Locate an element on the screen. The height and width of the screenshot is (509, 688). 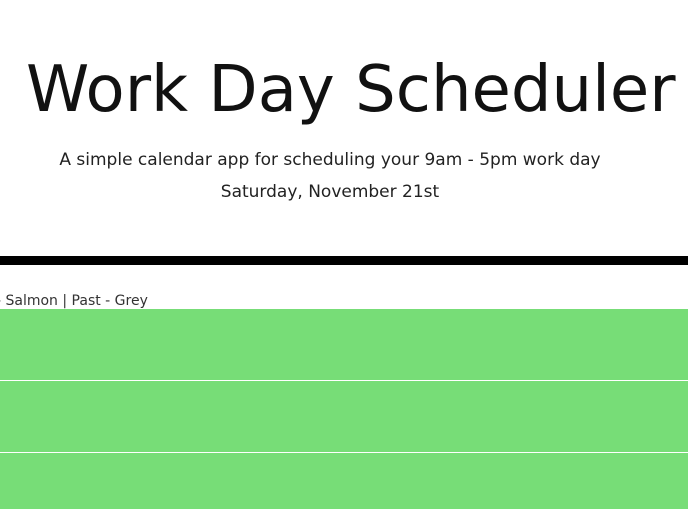
current-date: Saturday, November 21st is located at coordinates (330, 192).